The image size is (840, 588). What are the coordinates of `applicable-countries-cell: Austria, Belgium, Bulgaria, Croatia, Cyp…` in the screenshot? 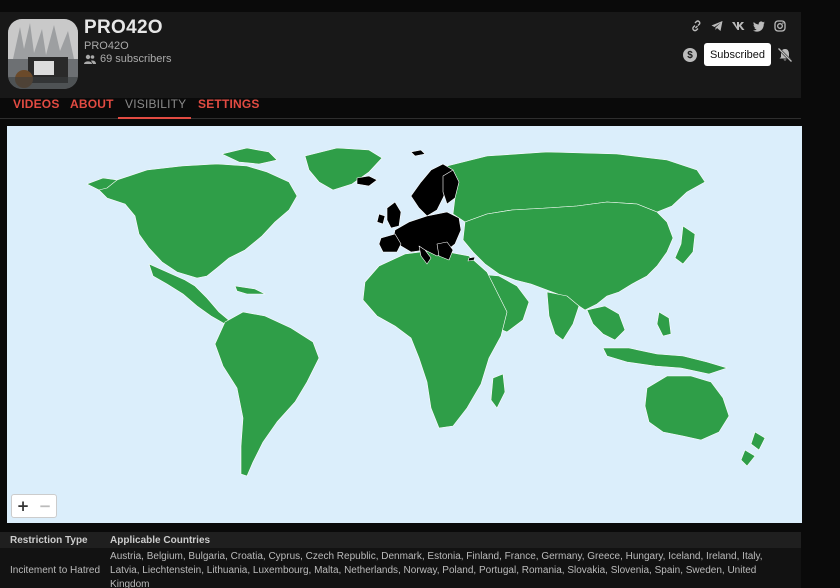 It's located at (450, 568).